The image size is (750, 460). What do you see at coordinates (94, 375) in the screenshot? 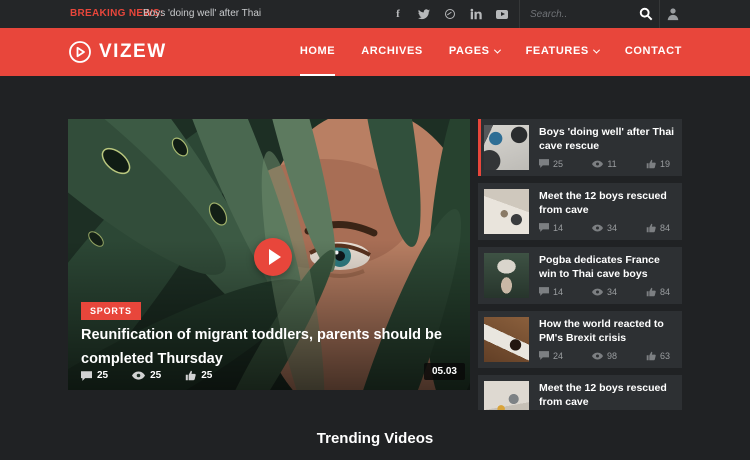
I see `comments-stat: 25` at bounding box center [94, 375].